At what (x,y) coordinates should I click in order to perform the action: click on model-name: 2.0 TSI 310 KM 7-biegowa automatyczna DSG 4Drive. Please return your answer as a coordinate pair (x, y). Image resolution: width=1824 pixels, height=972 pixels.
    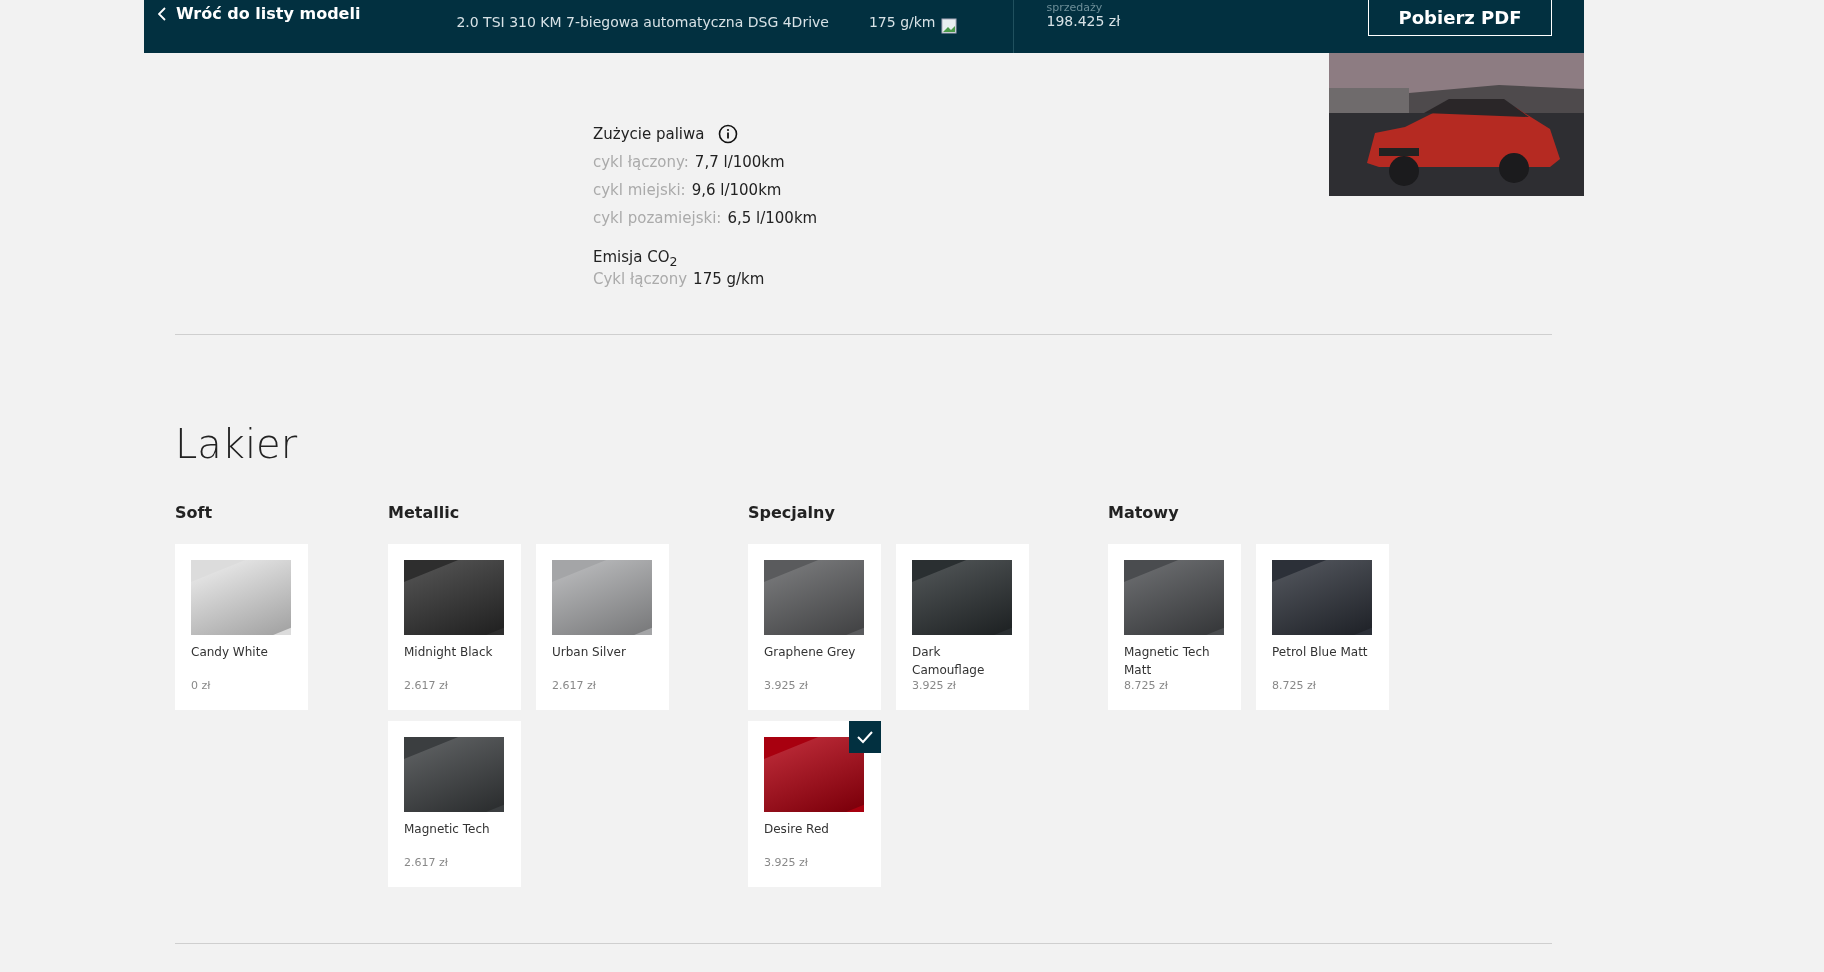
    Looking at the image, I should click on (642, 22).